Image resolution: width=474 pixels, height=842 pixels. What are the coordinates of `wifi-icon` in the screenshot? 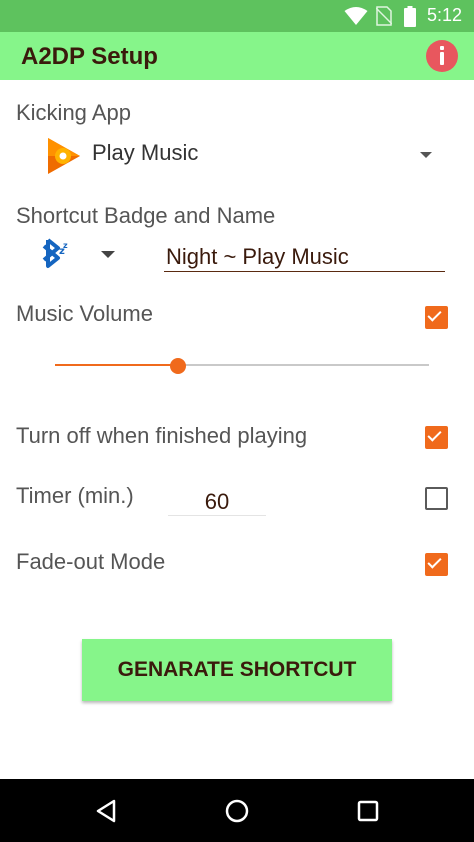 It's located at (356, 16).